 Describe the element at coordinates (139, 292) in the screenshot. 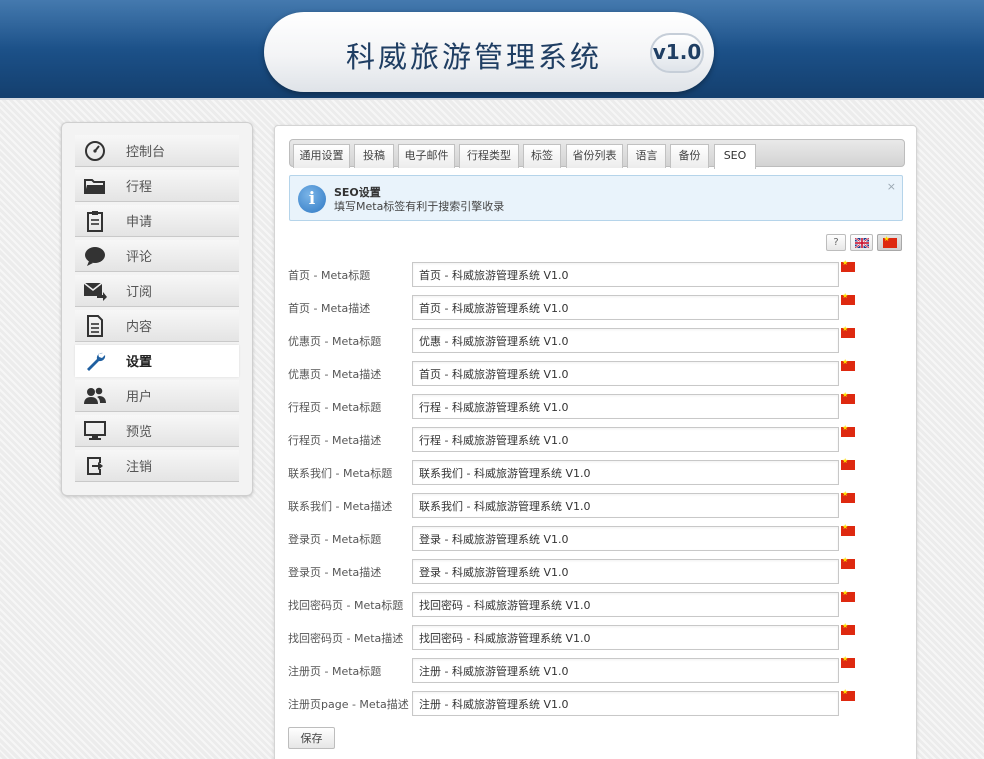

I see `sidebar-item-label: 订阅` at that location.